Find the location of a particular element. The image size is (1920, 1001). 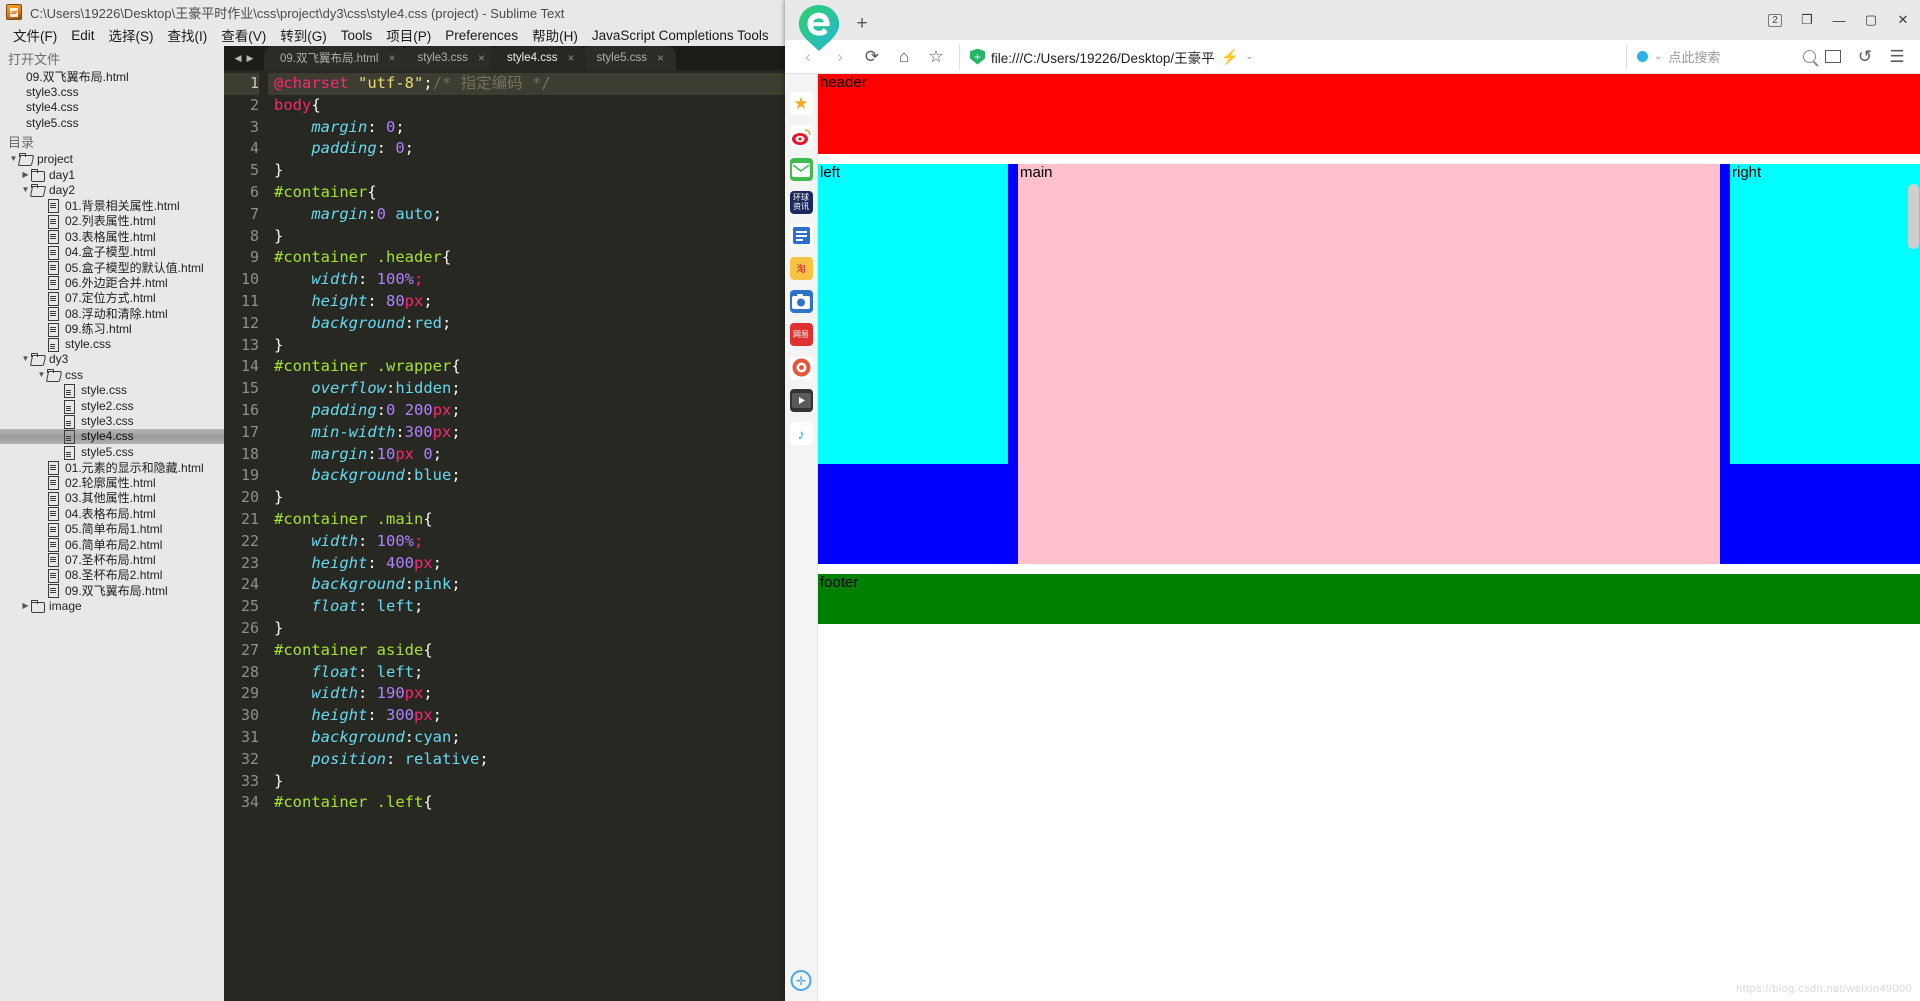

menu-item-5: 转到(G) is located at coordinates (303, 35).